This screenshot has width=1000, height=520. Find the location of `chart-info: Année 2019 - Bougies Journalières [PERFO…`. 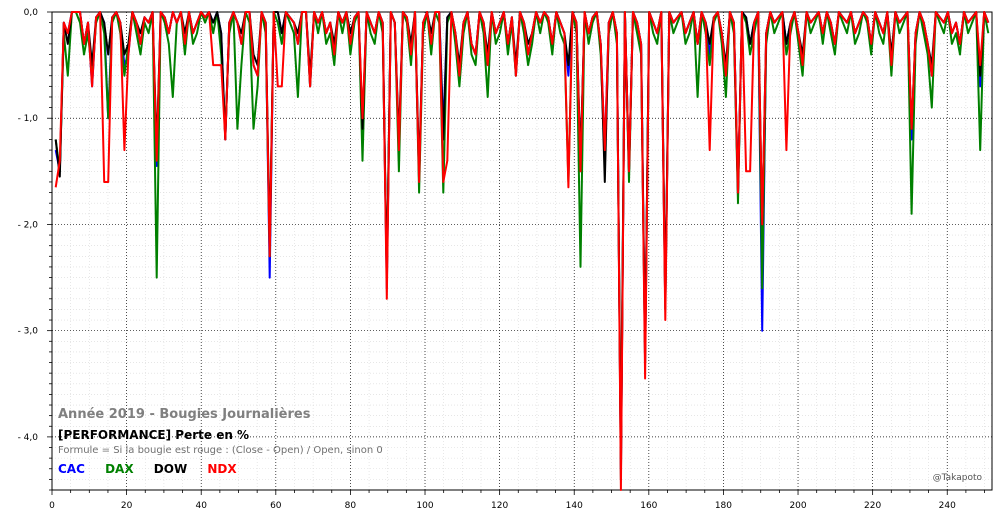

chart-info: Année 2019 - Bougies Journalières [PERFO… is located at coordinates (220, 441).